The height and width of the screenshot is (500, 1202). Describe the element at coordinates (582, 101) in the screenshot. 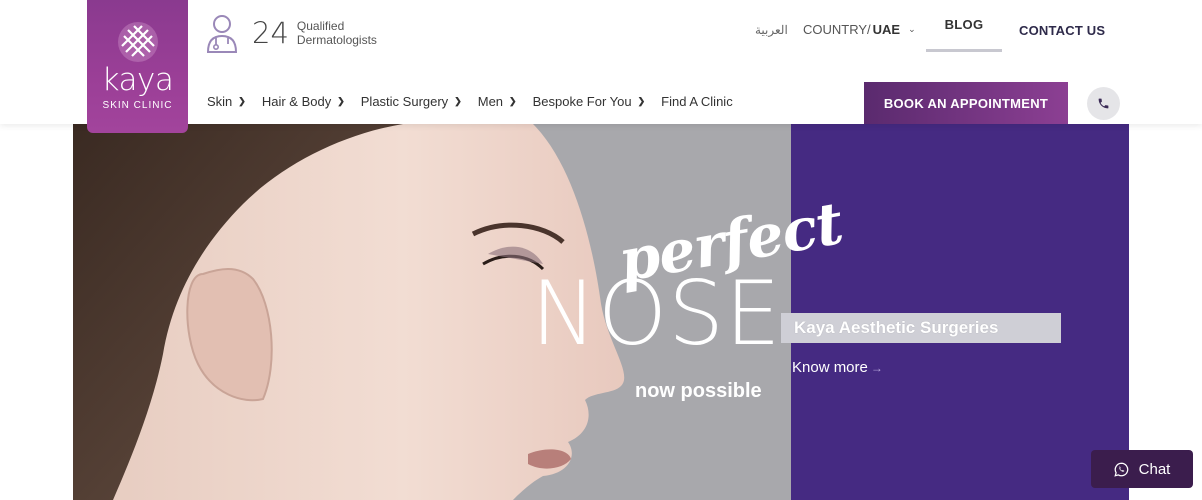

I see `nav-item-label: Bespoke For You` at that location.